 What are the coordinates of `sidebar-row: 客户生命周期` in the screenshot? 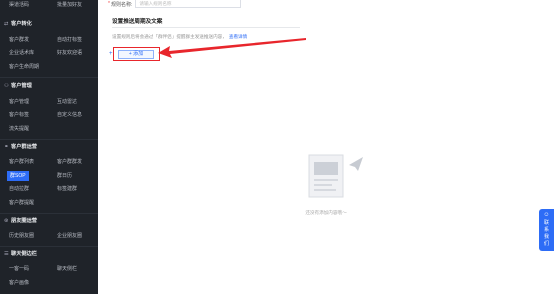 It's located at (49, 67).